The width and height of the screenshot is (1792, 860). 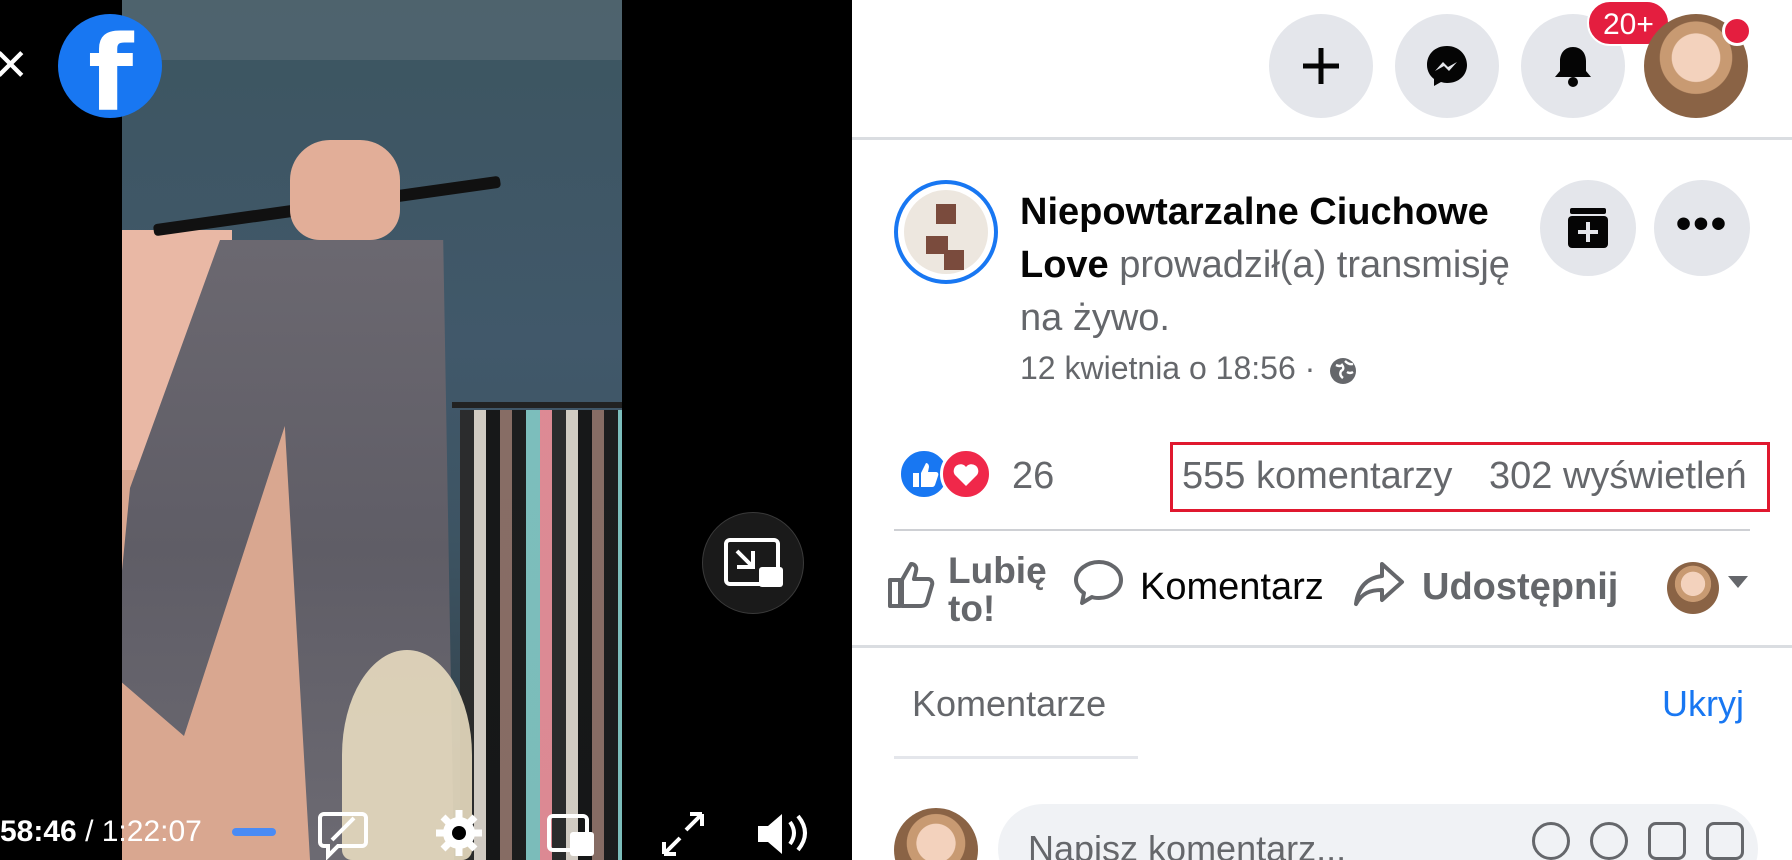 What do you see at coordinates (1378, 832) in the screenshot?
I see `comment-input` at bounding box center [1378, 832].